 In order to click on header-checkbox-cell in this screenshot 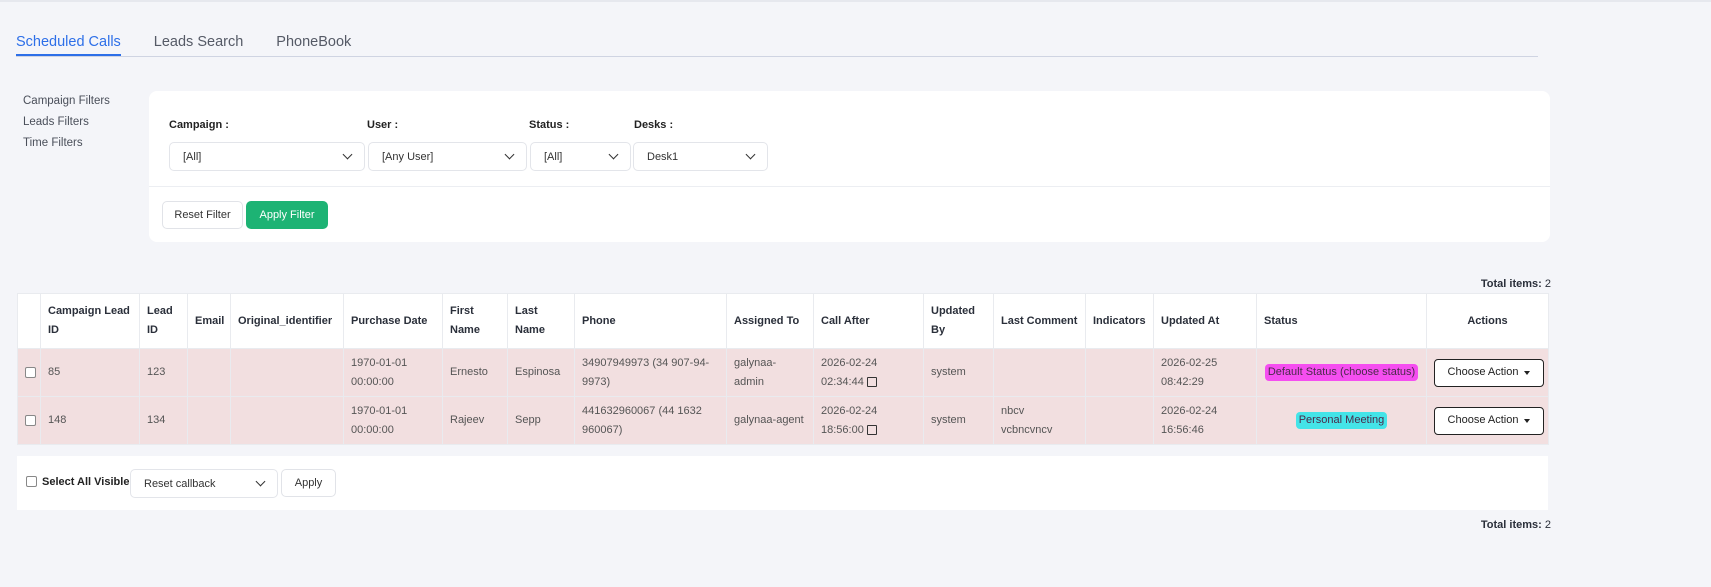, I will do `click(29, 321)`.